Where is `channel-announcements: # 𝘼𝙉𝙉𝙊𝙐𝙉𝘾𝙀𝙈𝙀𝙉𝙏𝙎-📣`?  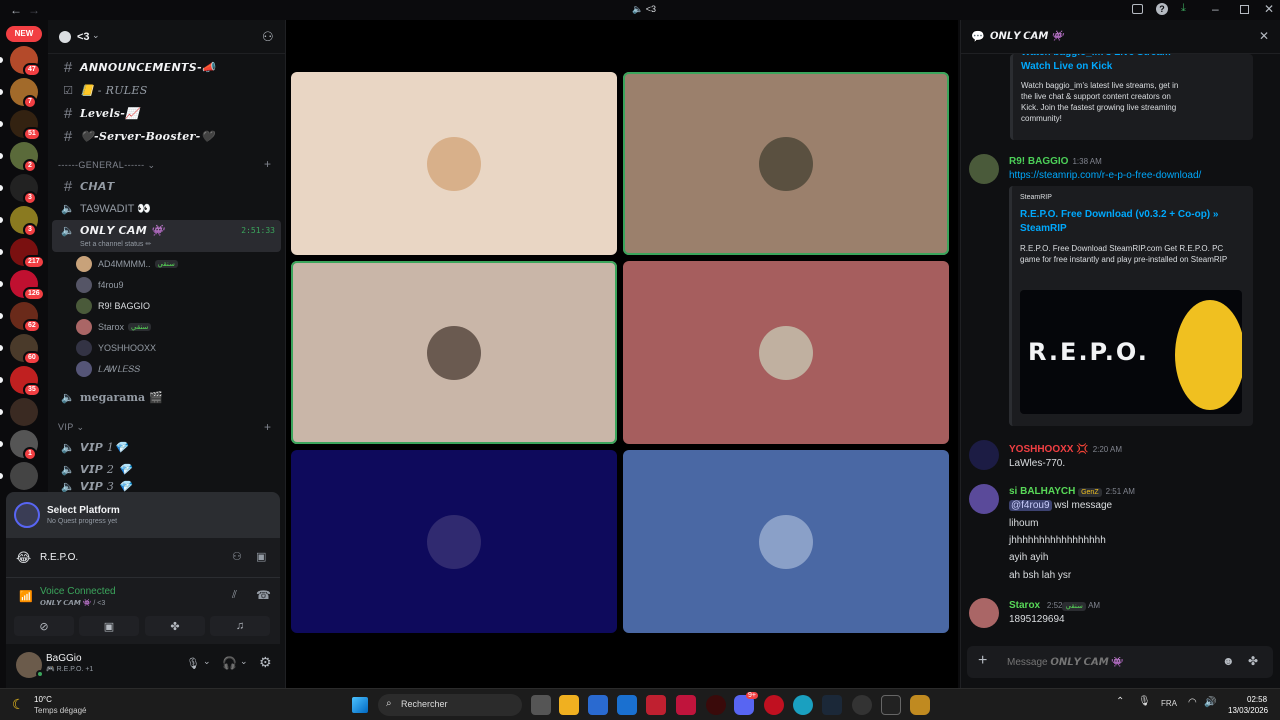 channel-announcements: # 𝘼𝙉𝙉𝙊𝙐𝙉𝘾𝙀𝙈𝙀𝙉𝙏𝙎-📣 is located at coordinates (166, 67).